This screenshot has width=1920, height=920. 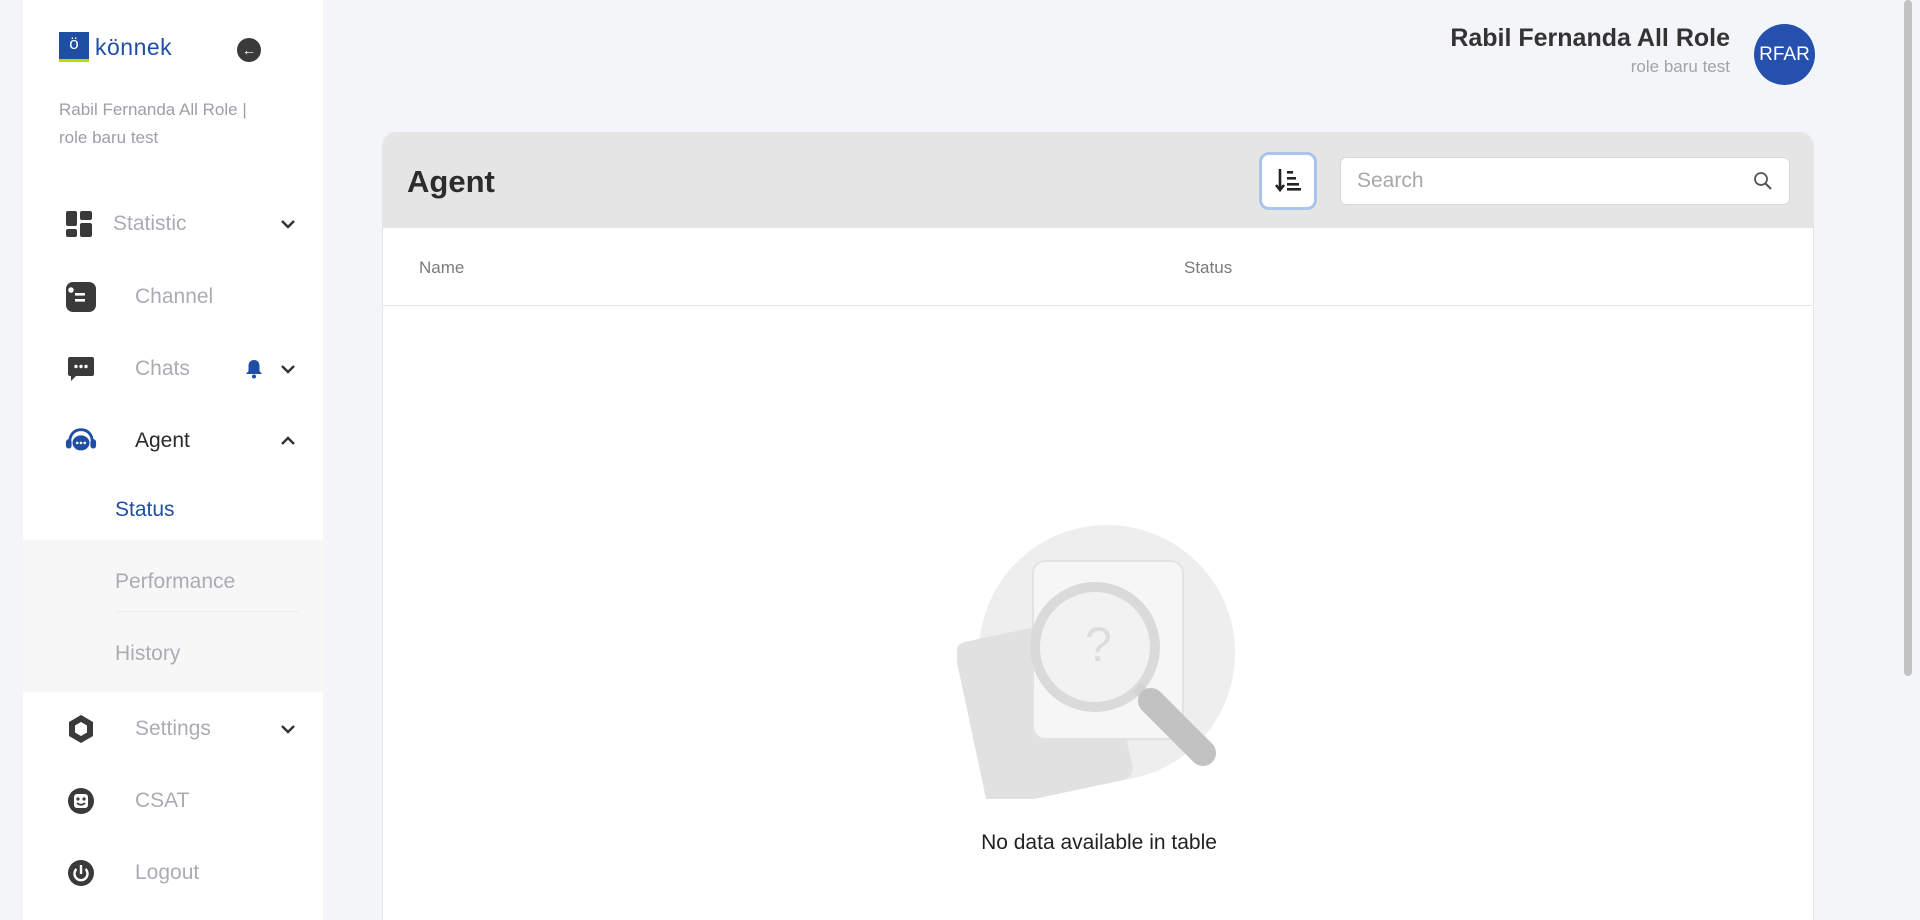 I want to click on empty-state-message: No data available in table, so click(x=1099, y=842).